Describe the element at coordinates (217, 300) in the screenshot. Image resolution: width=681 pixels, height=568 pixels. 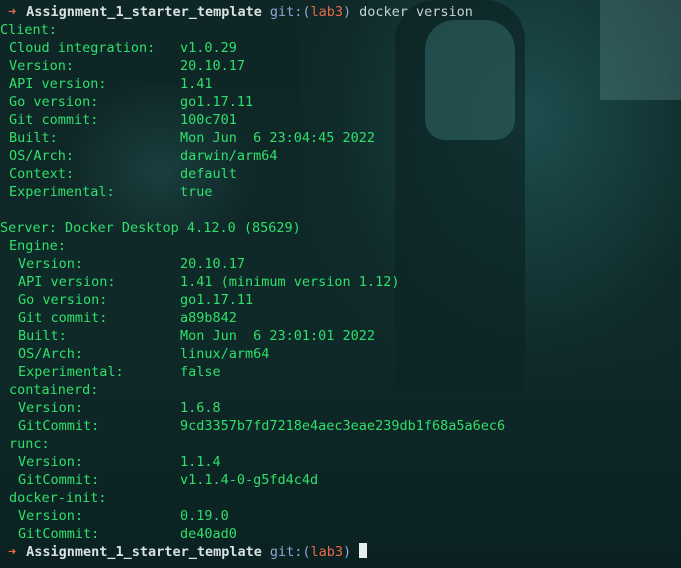
I see `engine-row-value: go1.17.11` at that location.